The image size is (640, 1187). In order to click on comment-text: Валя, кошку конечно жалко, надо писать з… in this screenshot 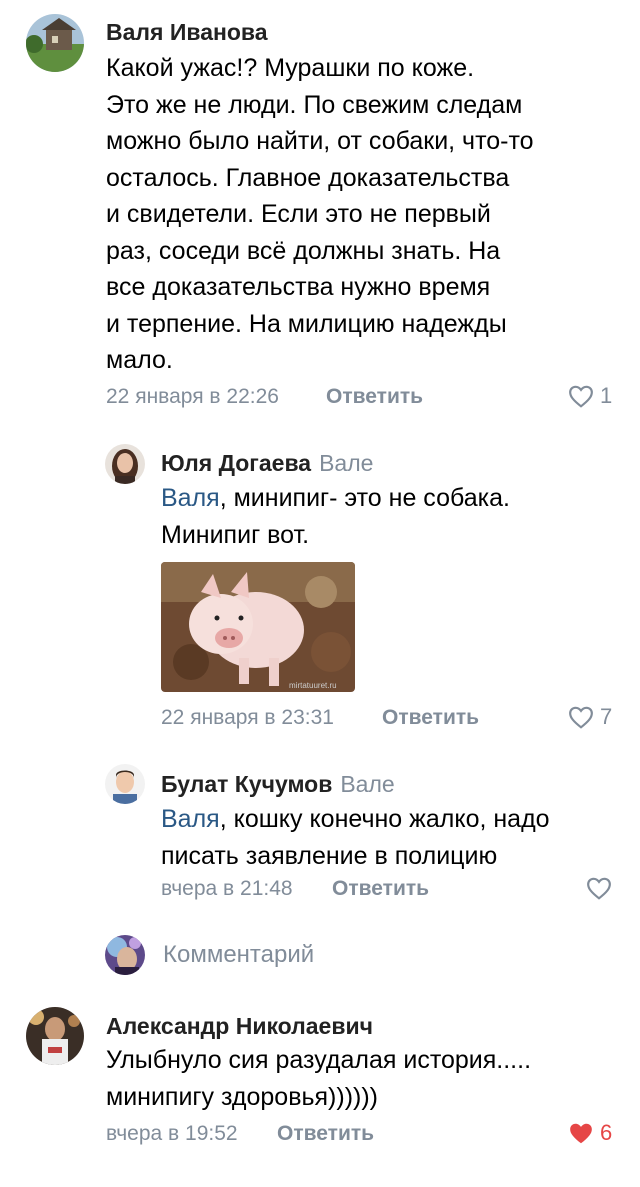, I will do `click(355, 837)`.